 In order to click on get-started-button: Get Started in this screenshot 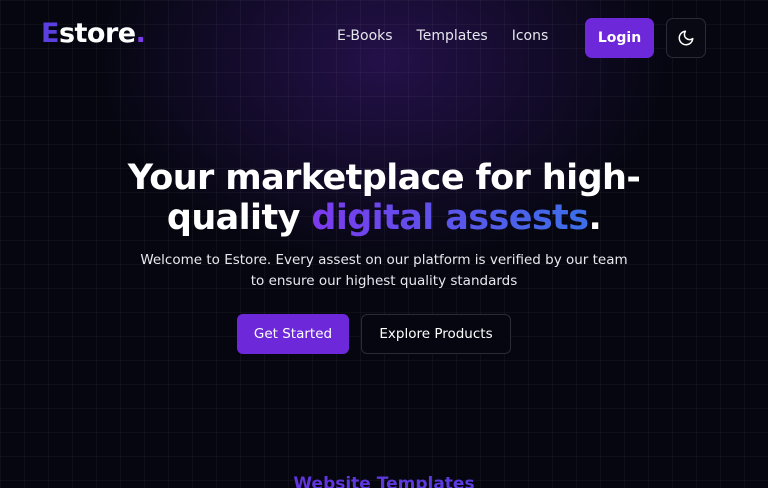, I will do `click(293, 334)`.